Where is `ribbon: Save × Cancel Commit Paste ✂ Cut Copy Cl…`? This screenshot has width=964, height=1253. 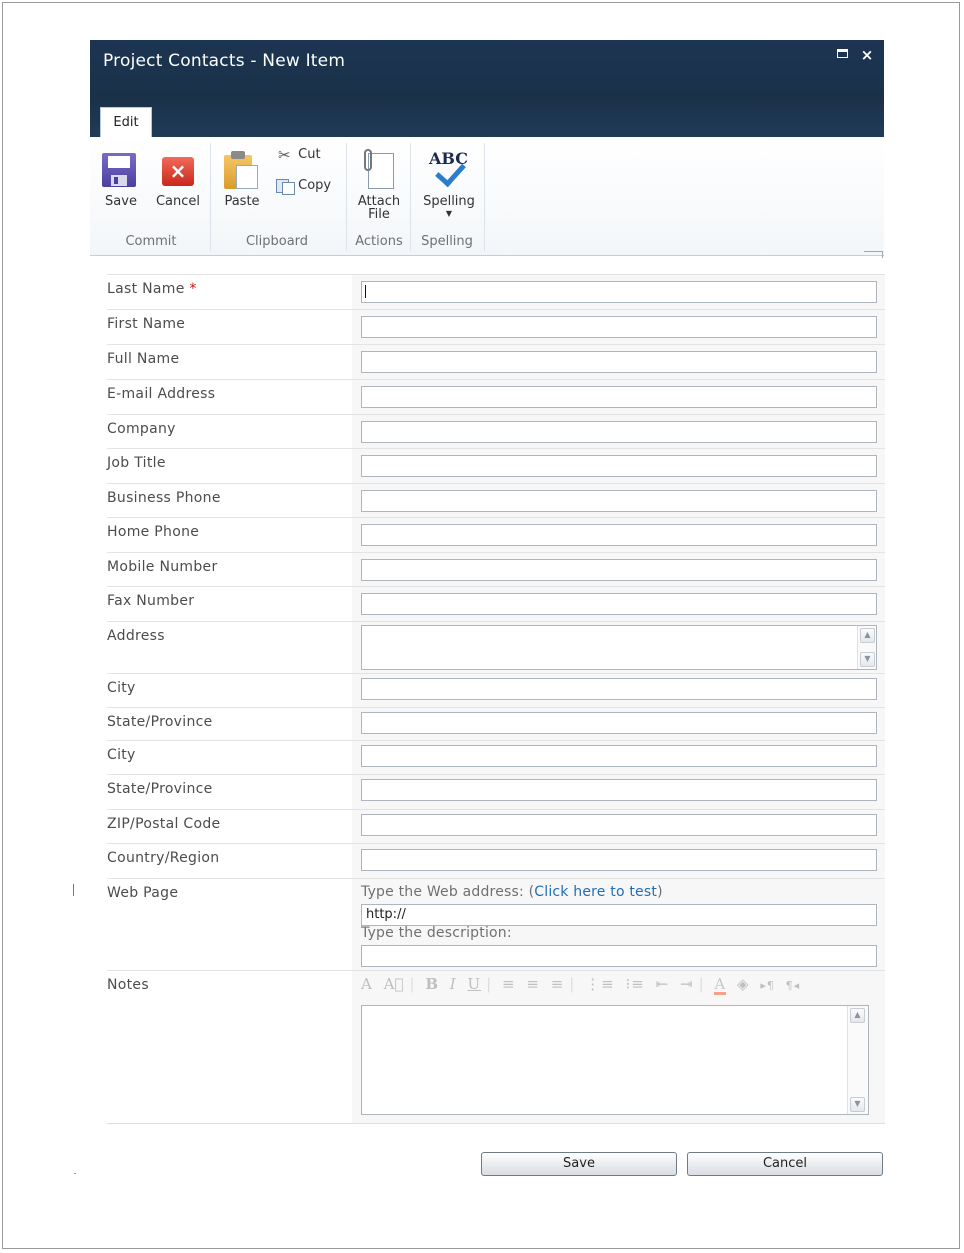
ribbon: Save × Cancel Commit Paste ✂ Cut Copy Cl… is located at coordinates (487, 197).